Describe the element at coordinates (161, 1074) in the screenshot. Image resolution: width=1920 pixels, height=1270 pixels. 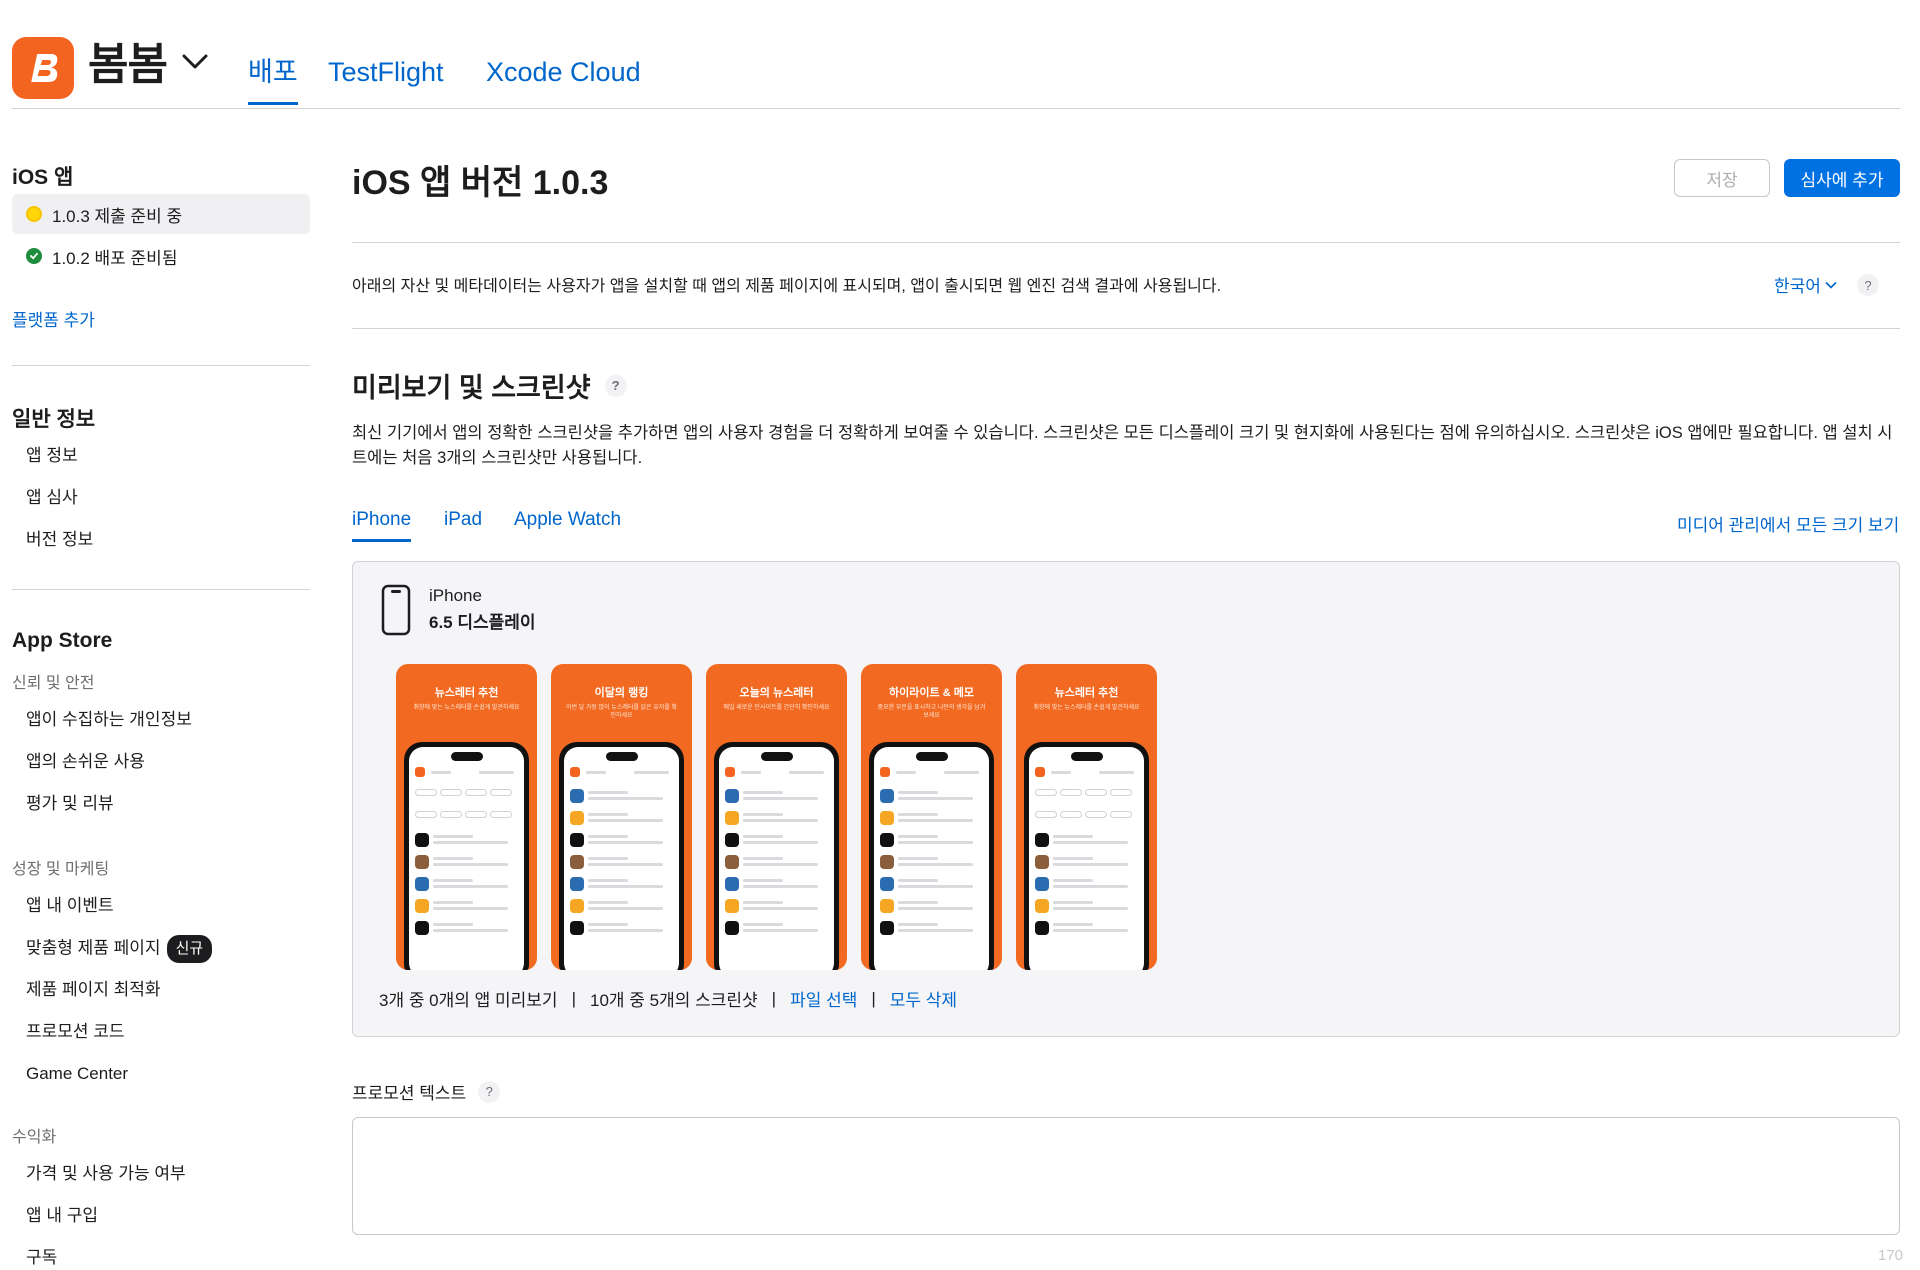
I see `sidebar-item-game-center: Game Center` at that location.